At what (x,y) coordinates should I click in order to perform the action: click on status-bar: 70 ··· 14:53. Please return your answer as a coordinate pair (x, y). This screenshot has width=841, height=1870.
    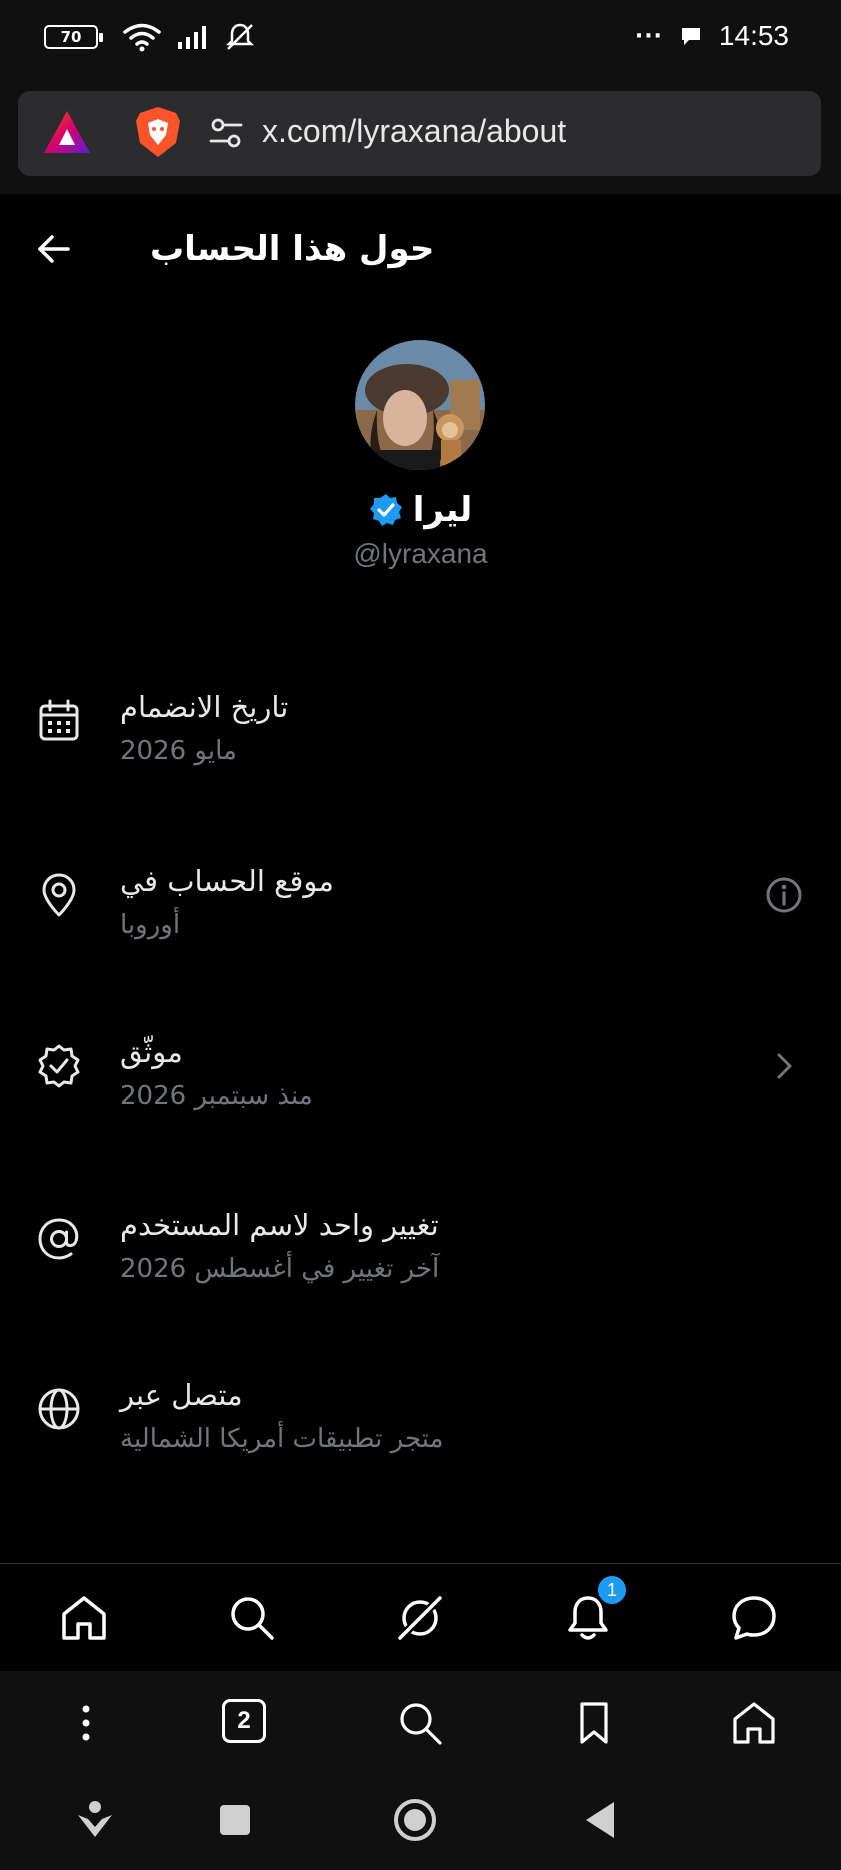
    Looking at the image, I should click on (420, 41).